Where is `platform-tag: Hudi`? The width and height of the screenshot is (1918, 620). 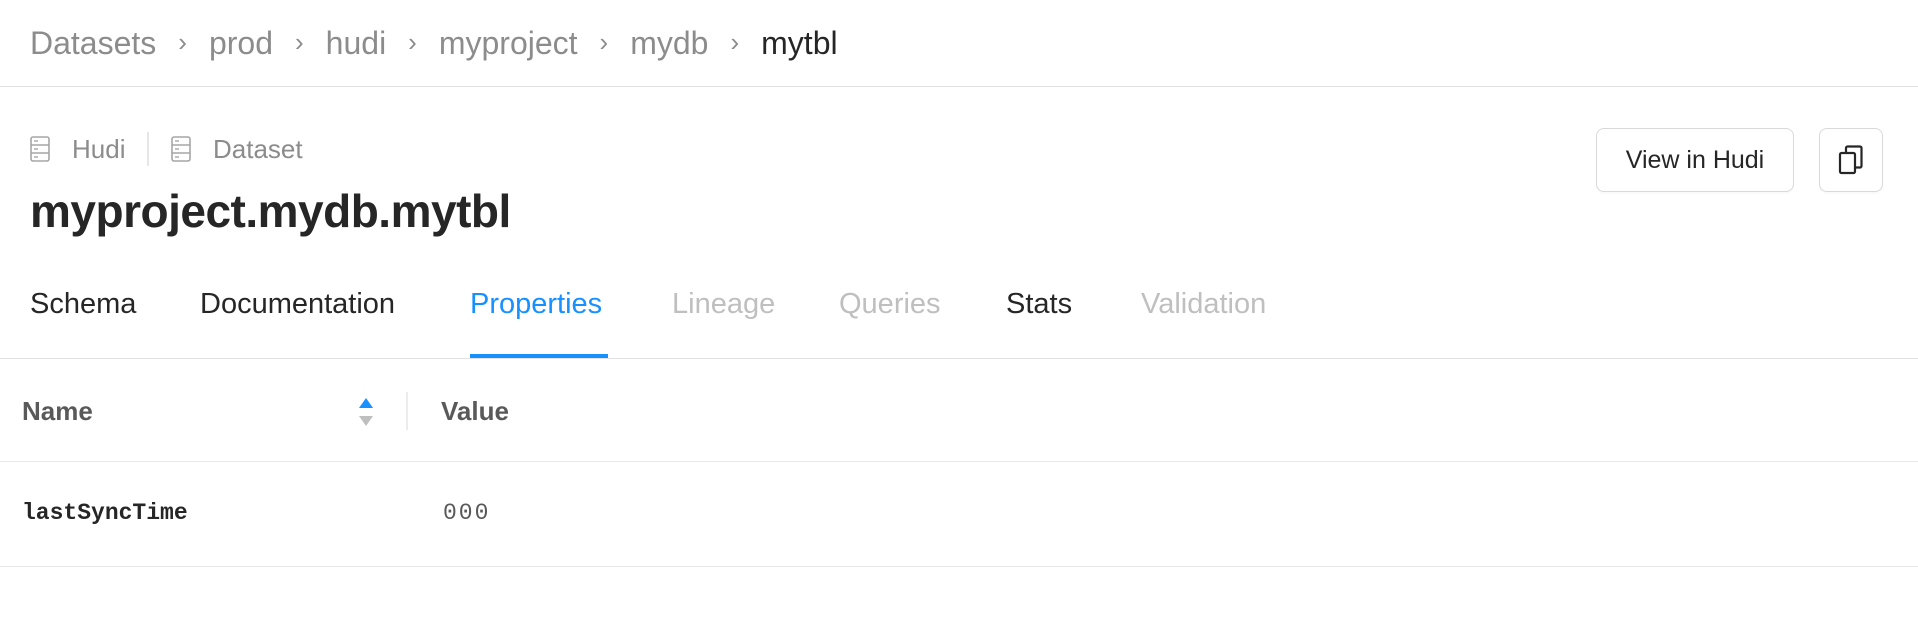
platform-tag: Hudi is located at coordinates (77, 149).